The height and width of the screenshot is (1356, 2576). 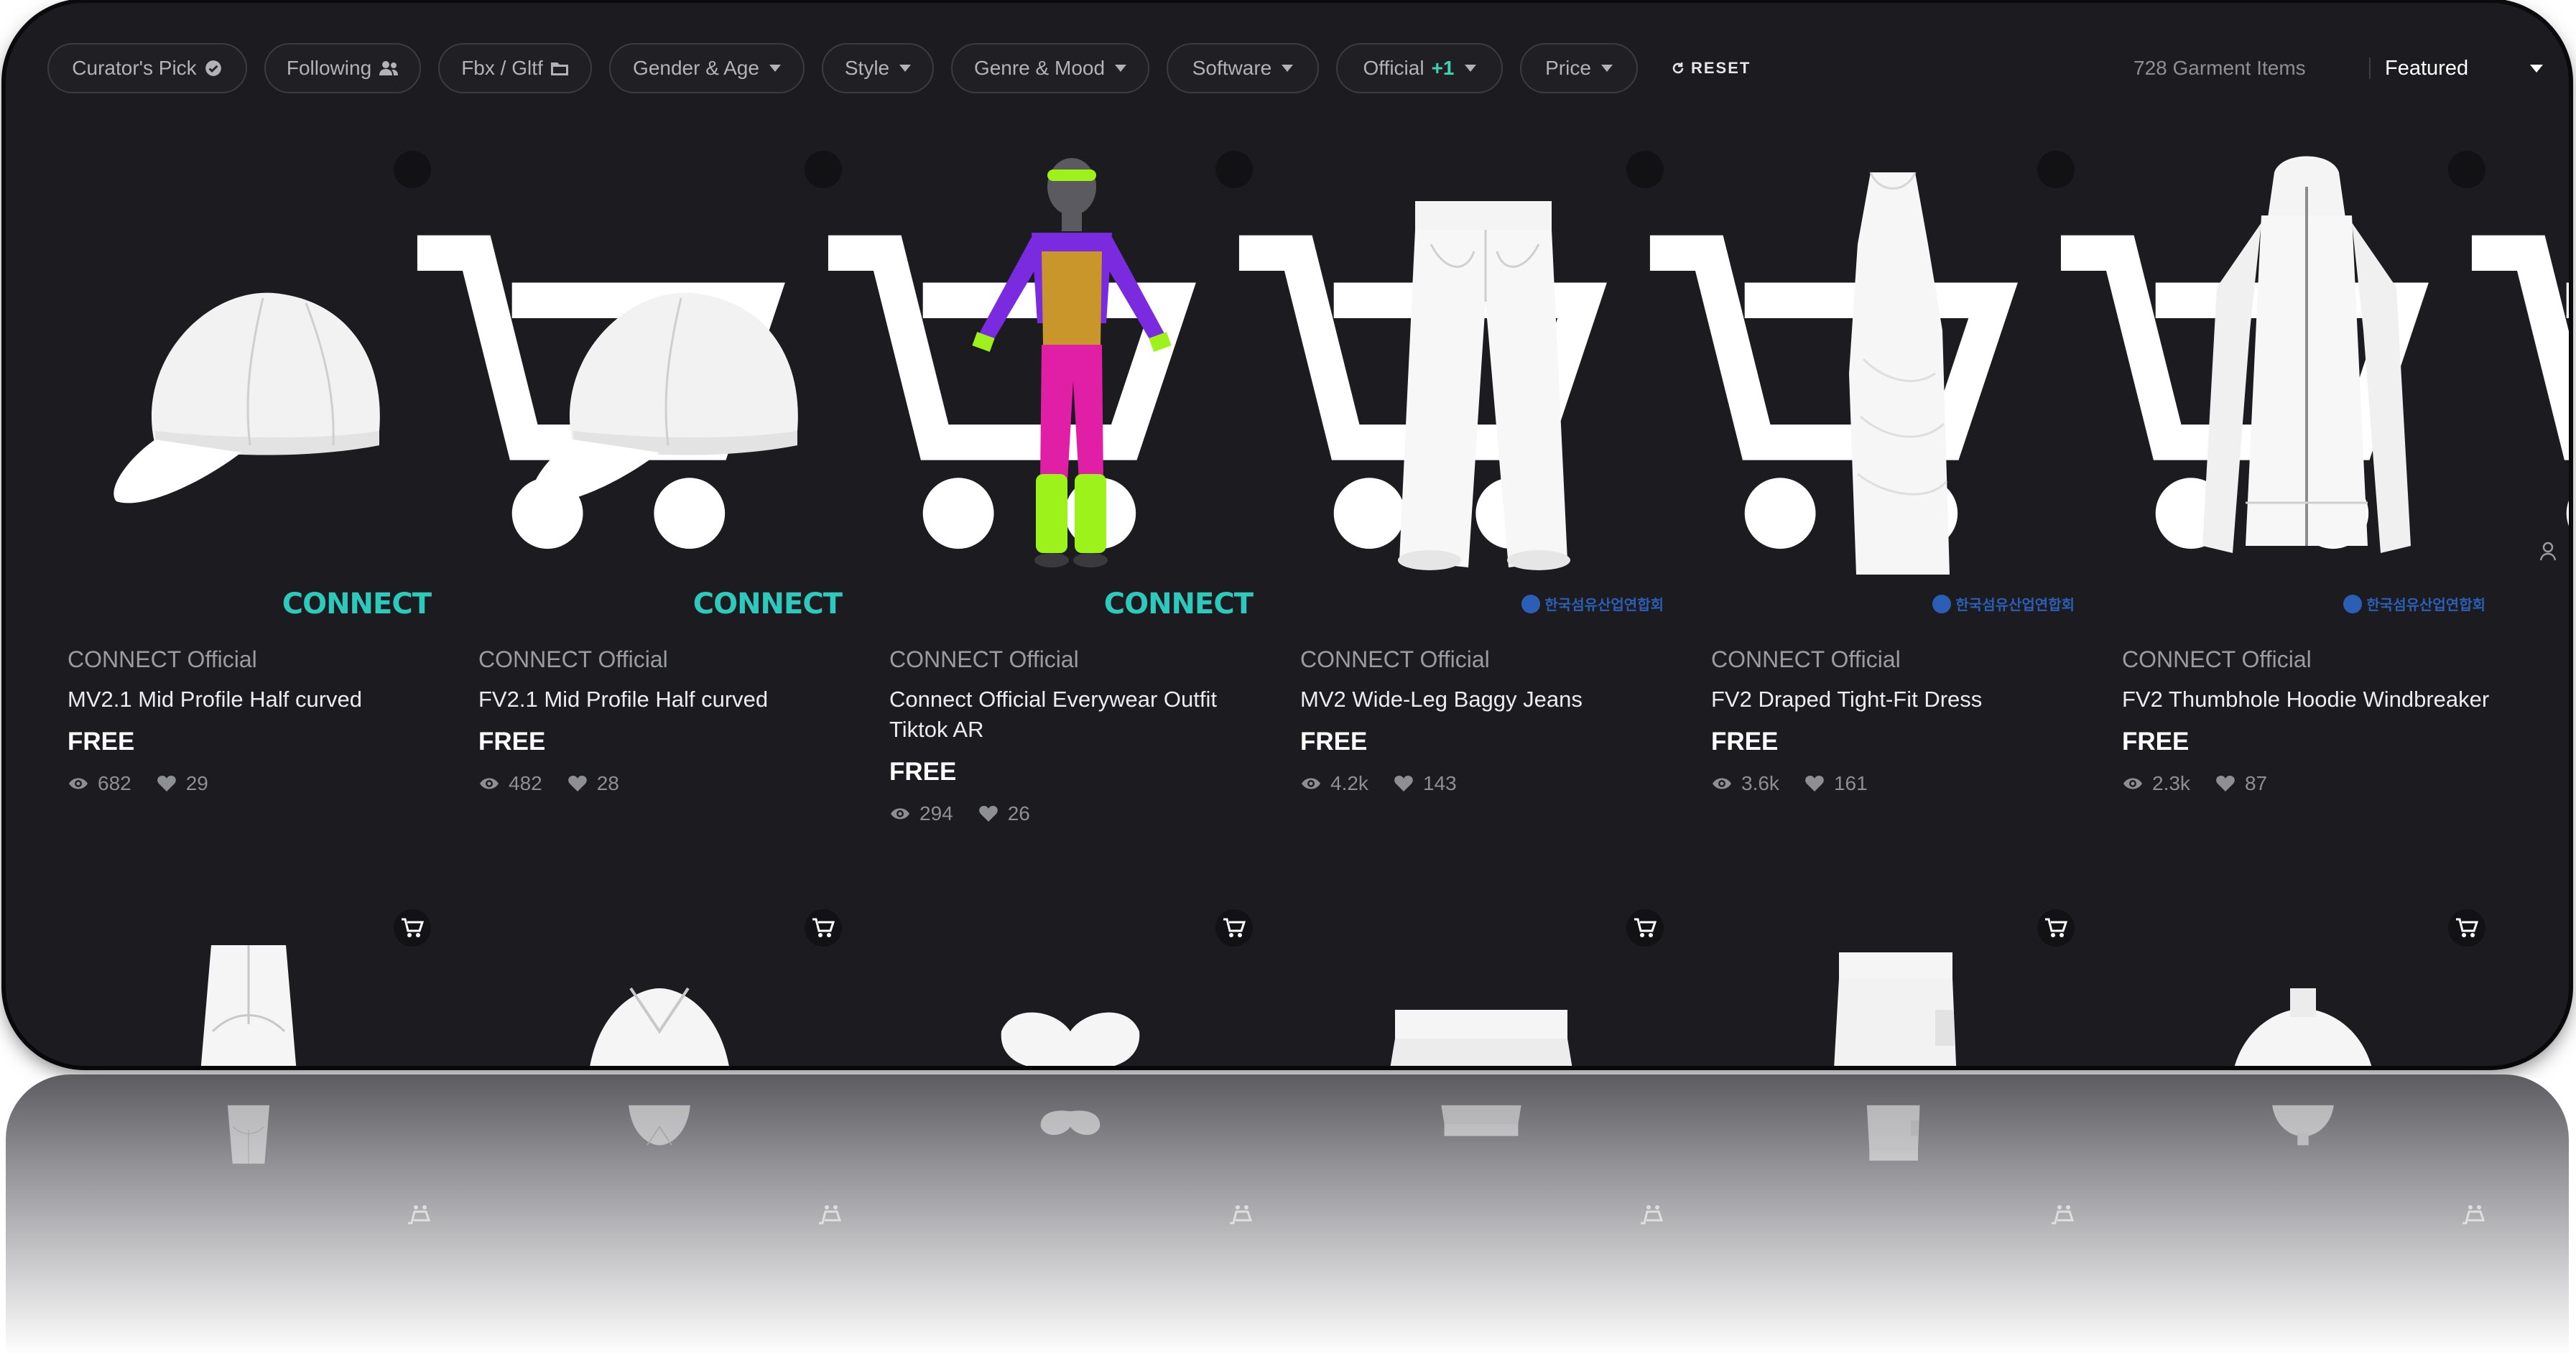 I want to click on toolbar-divider, so click(x=2370, y=68).